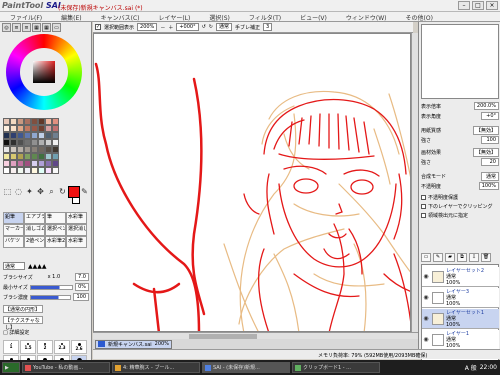  I want to click on tool-airbrush: エアブラシ, so click(34, 218).